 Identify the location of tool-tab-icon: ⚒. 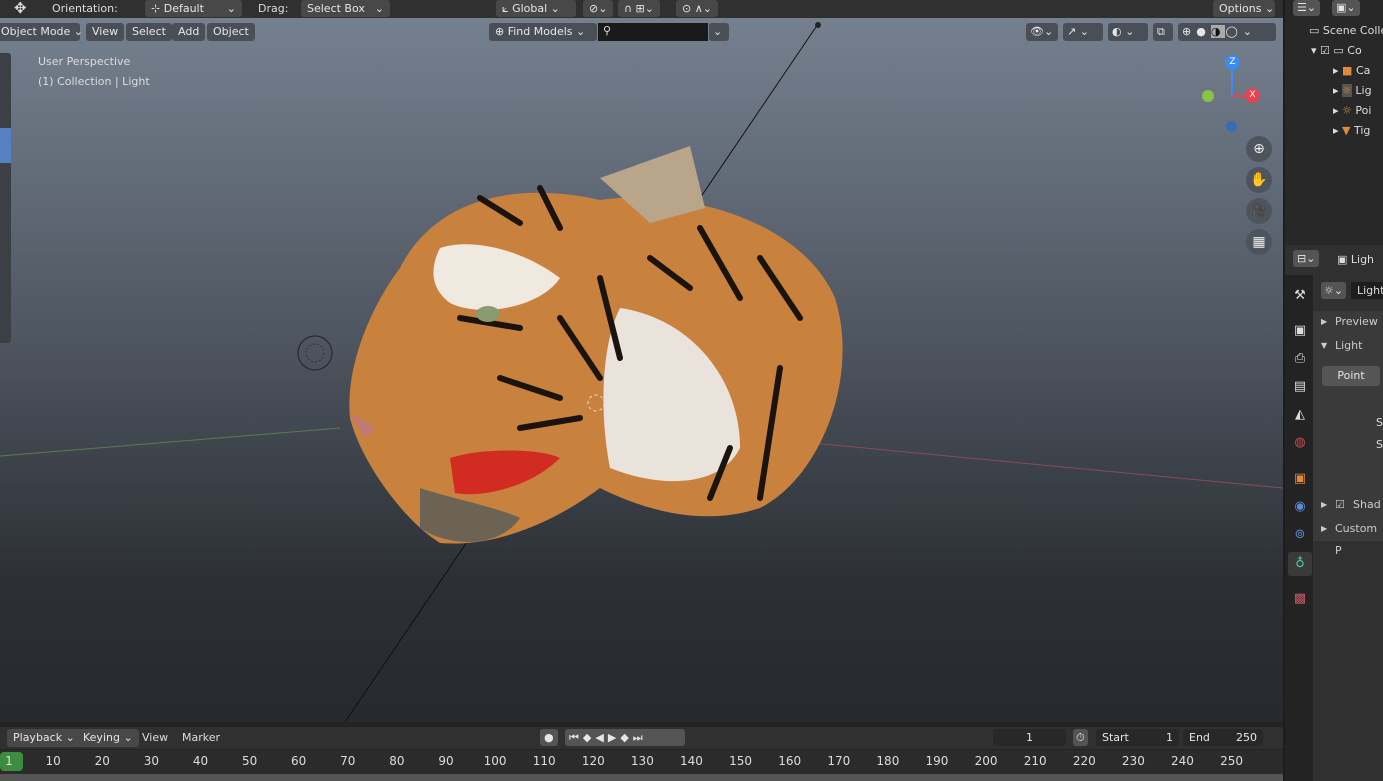
(1300, 296).